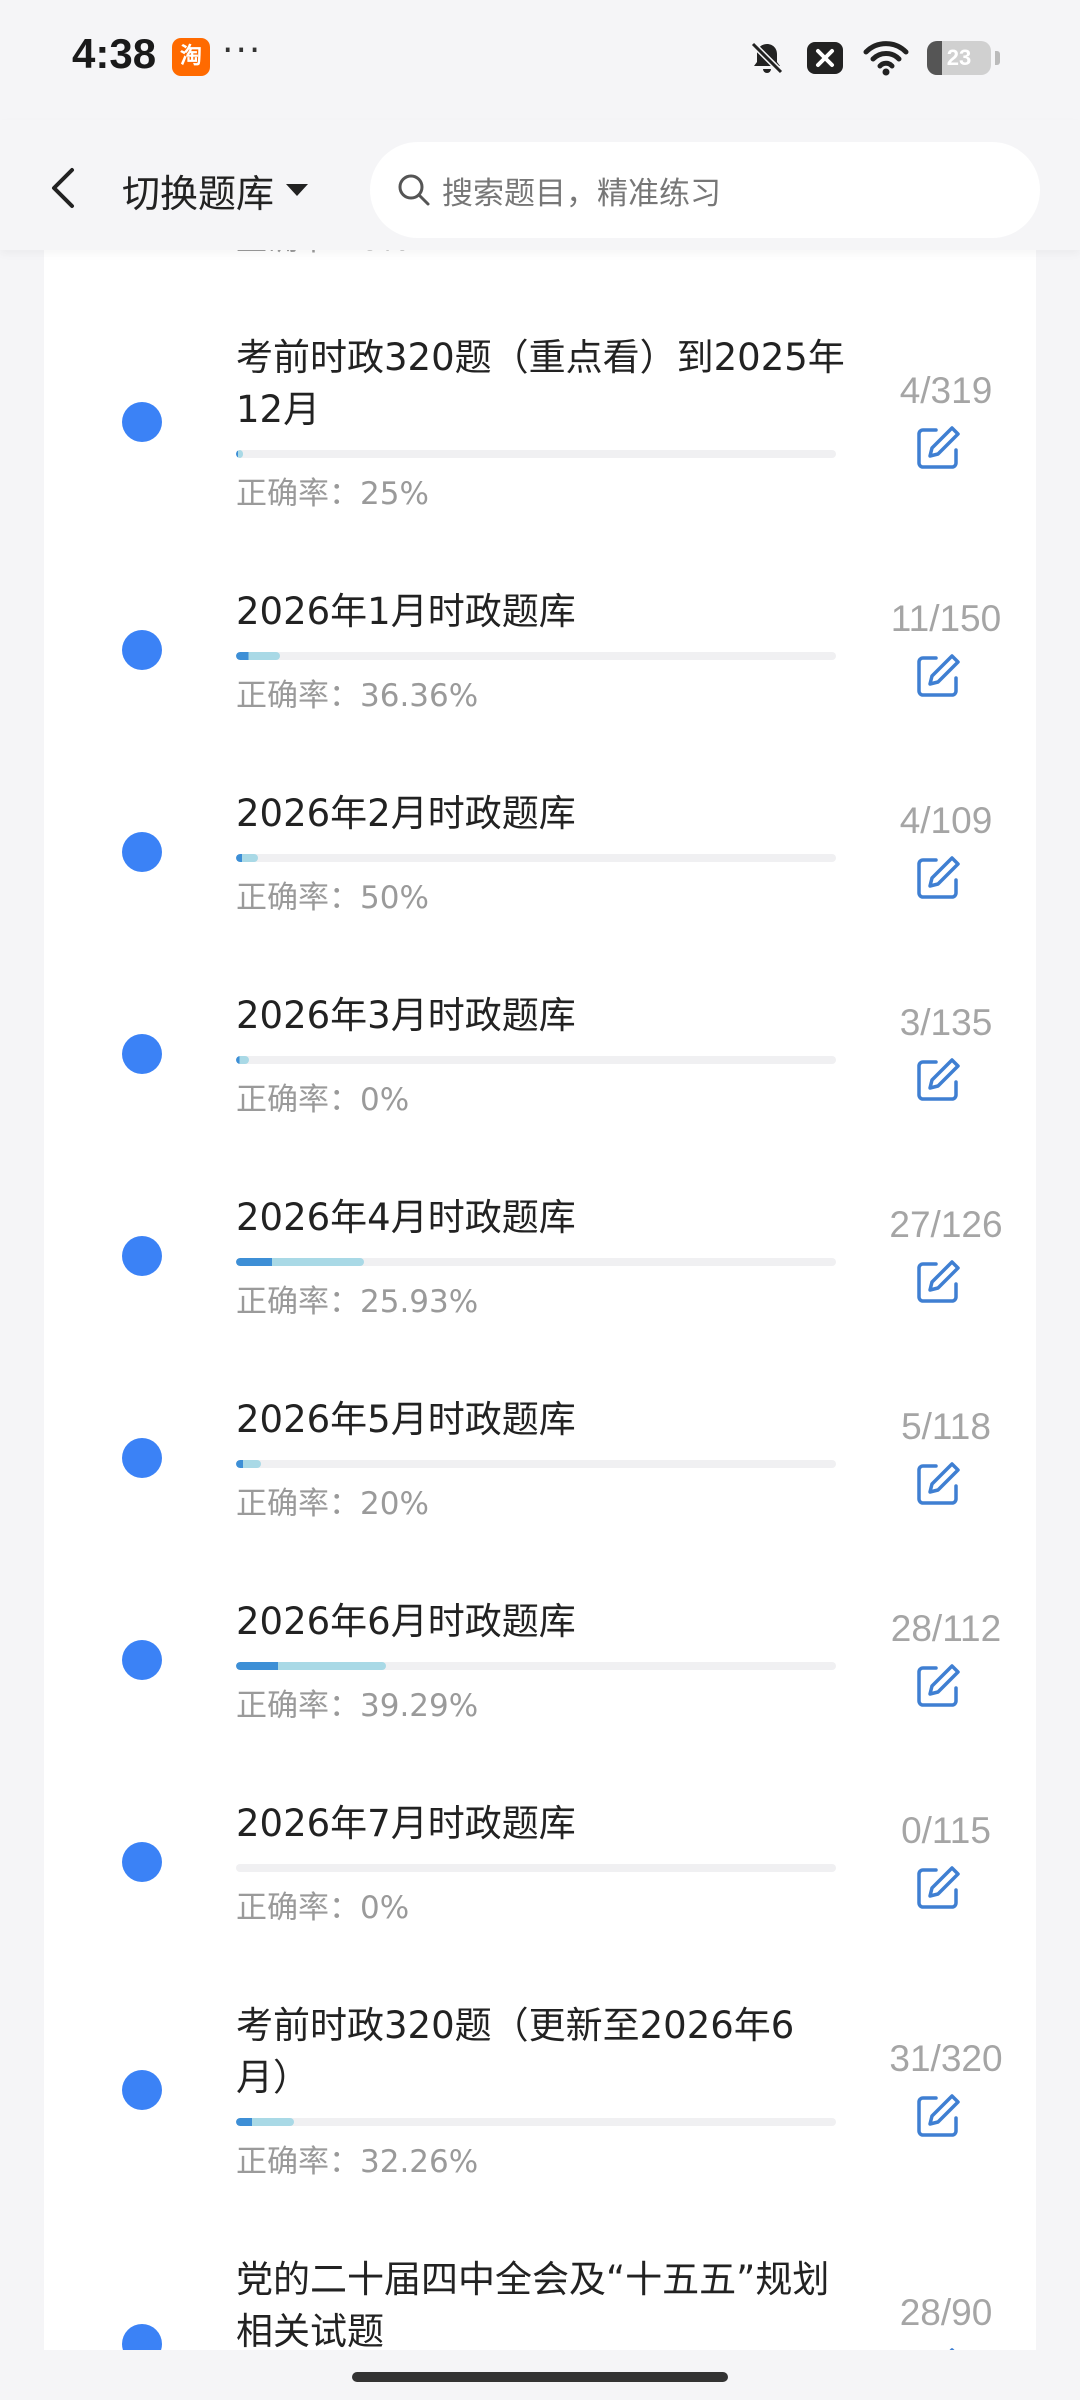 The height and width of the screenshot is (2400, 1080). What do you see at coordinates (357, 2162) in the screenshot?
I see `accuracy-text: 正确率：32.26%` at bounding box center [357, 2162].